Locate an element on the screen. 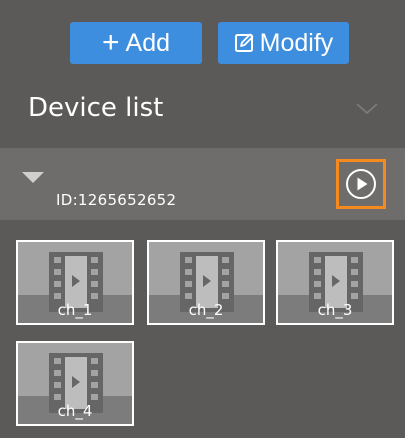 The width and height of the screenshot is (405, 438). channel-thumbnail-4: ch_4 is located at coordinates (75, 383).